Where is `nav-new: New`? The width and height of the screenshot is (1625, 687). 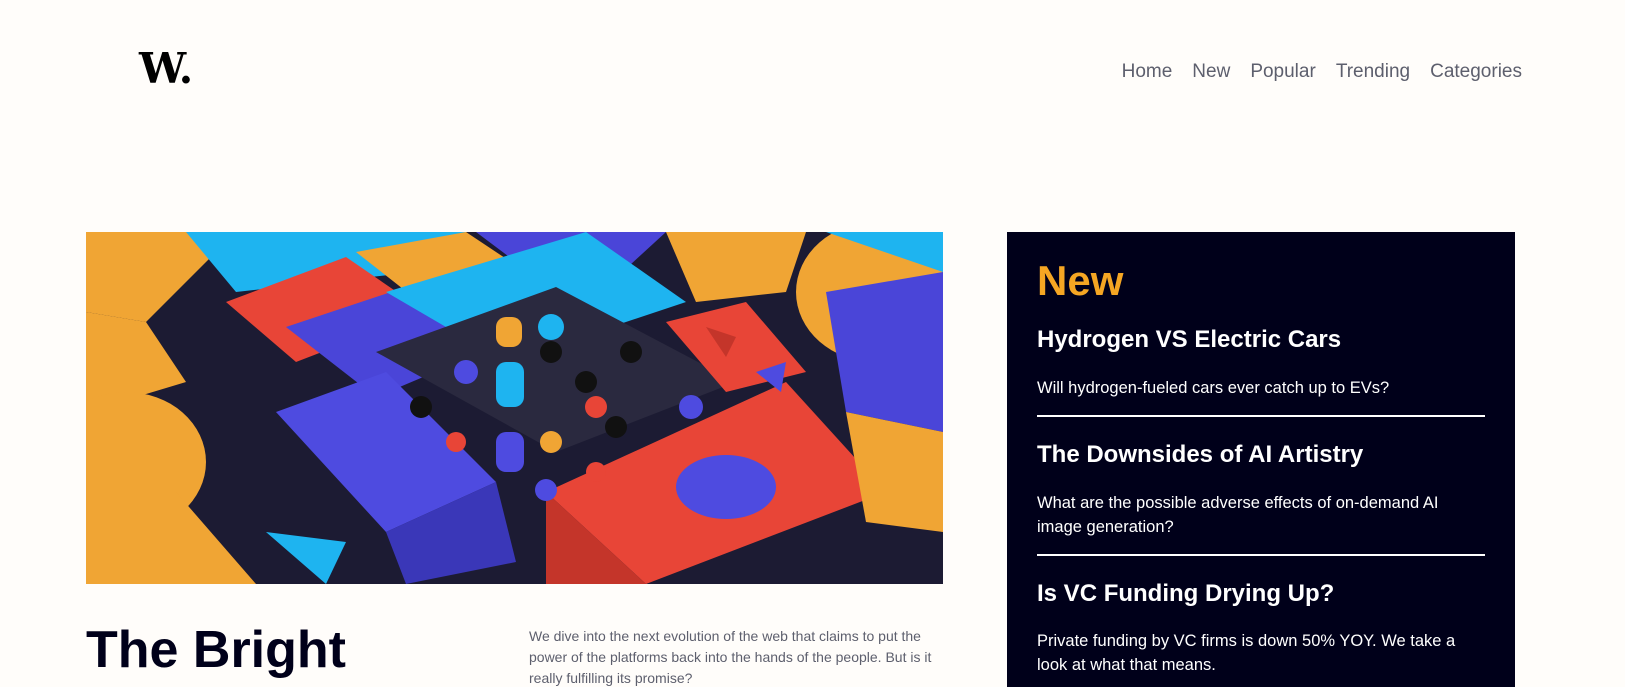
nav-new: New is located at coordinates (1211, 72).